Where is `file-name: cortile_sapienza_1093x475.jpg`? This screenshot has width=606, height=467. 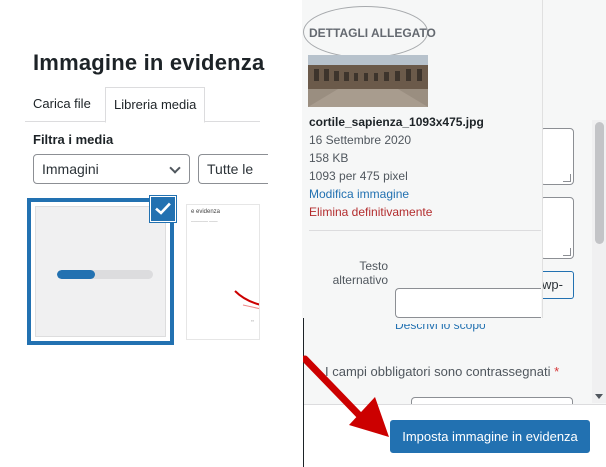 file-name: cortile_sapienza_1093x475.jpg is located at coordinates (396, 122).